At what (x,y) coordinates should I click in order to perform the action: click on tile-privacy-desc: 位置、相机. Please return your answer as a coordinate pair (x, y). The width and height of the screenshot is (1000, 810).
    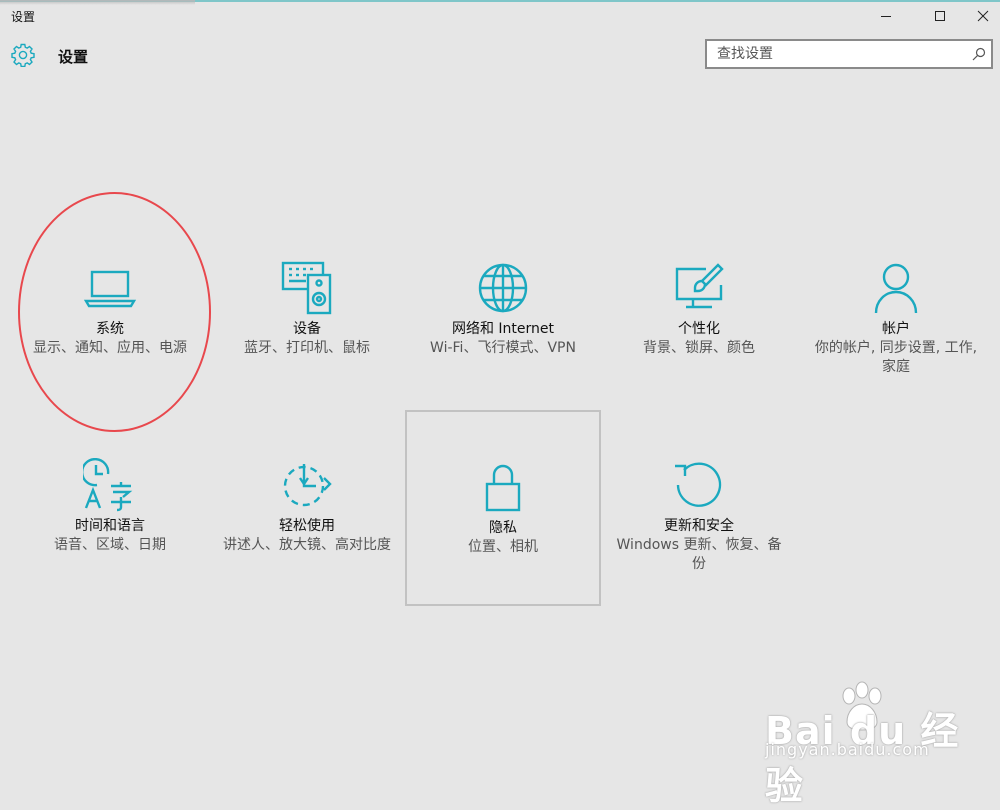
    Looking at the image, I should click on (503, 547).